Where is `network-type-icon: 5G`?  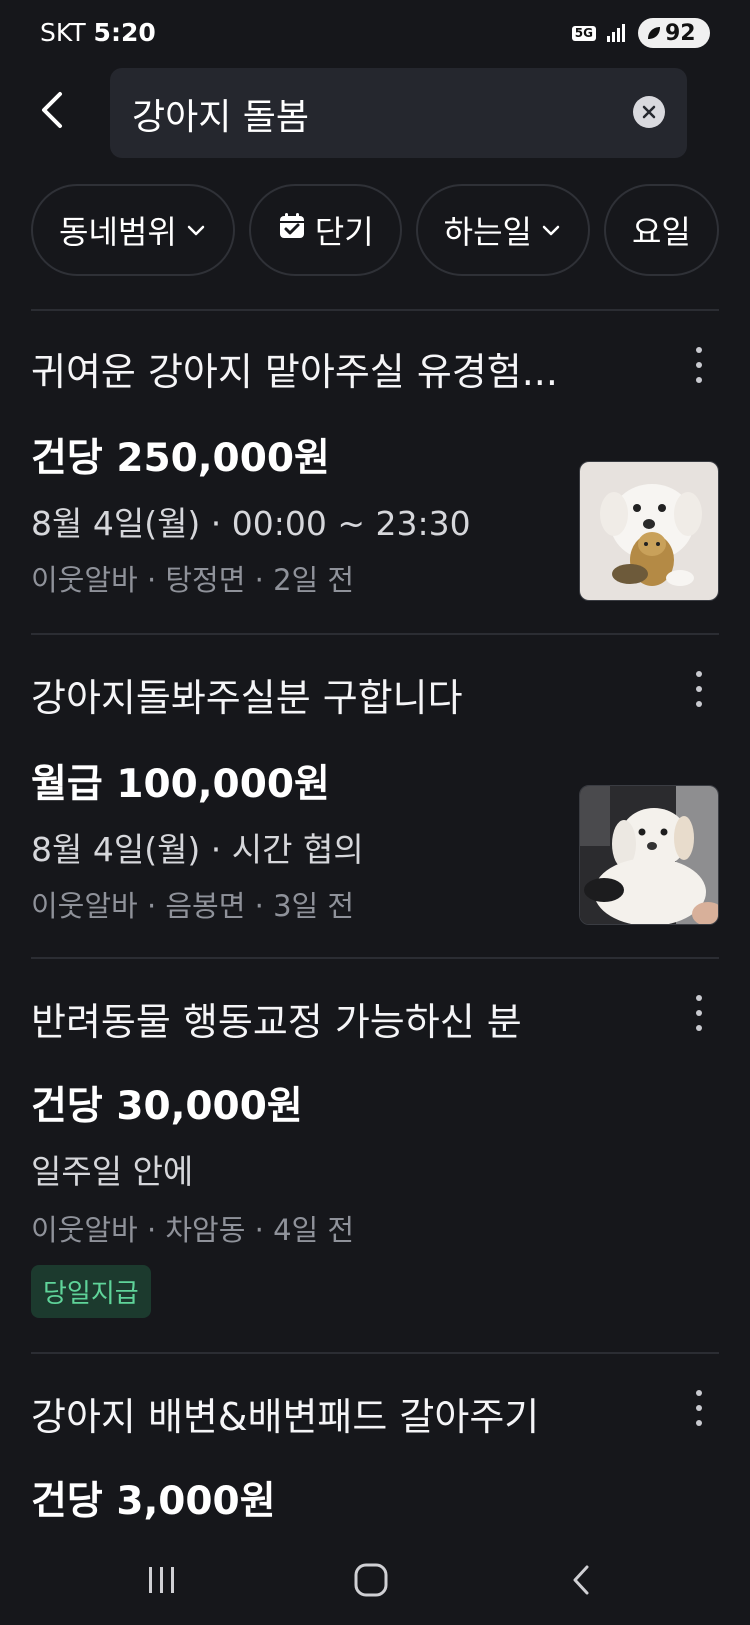
network-type-icon: 5G is located at coordinates (583, 33).